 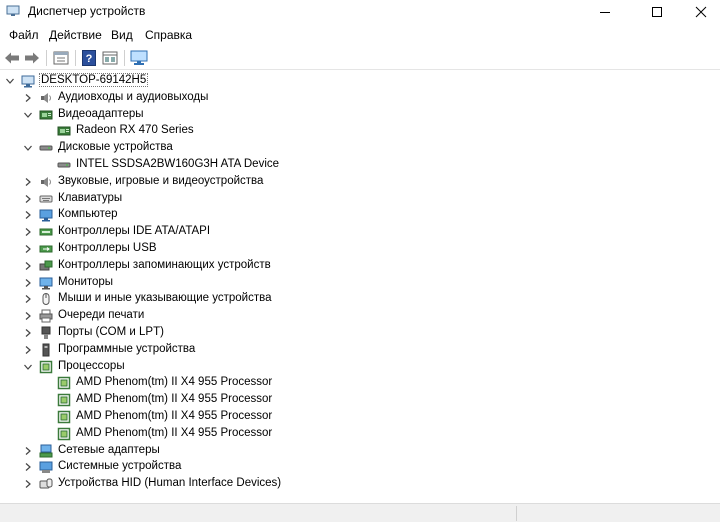 I want to click on tree-category-label: Контроллеры USB, so click(x=107, y=248).